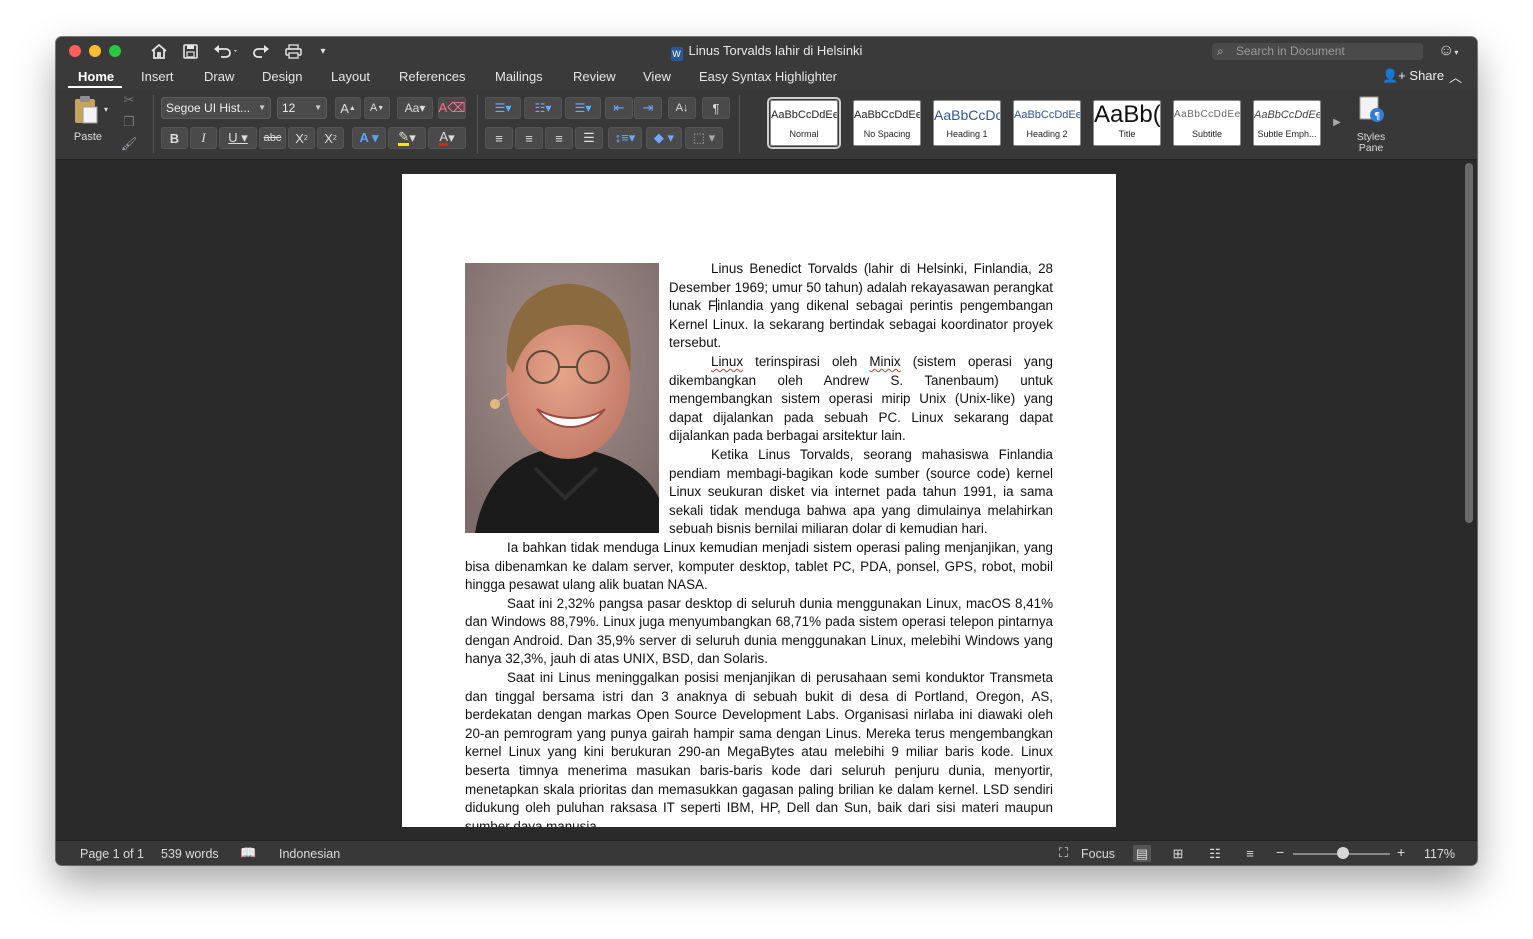  What do you see at coordinates (804, 123) in the screenshot?
I see `style-normal: AaBbCcDdEe Normal` at bounding box center [804, 123].